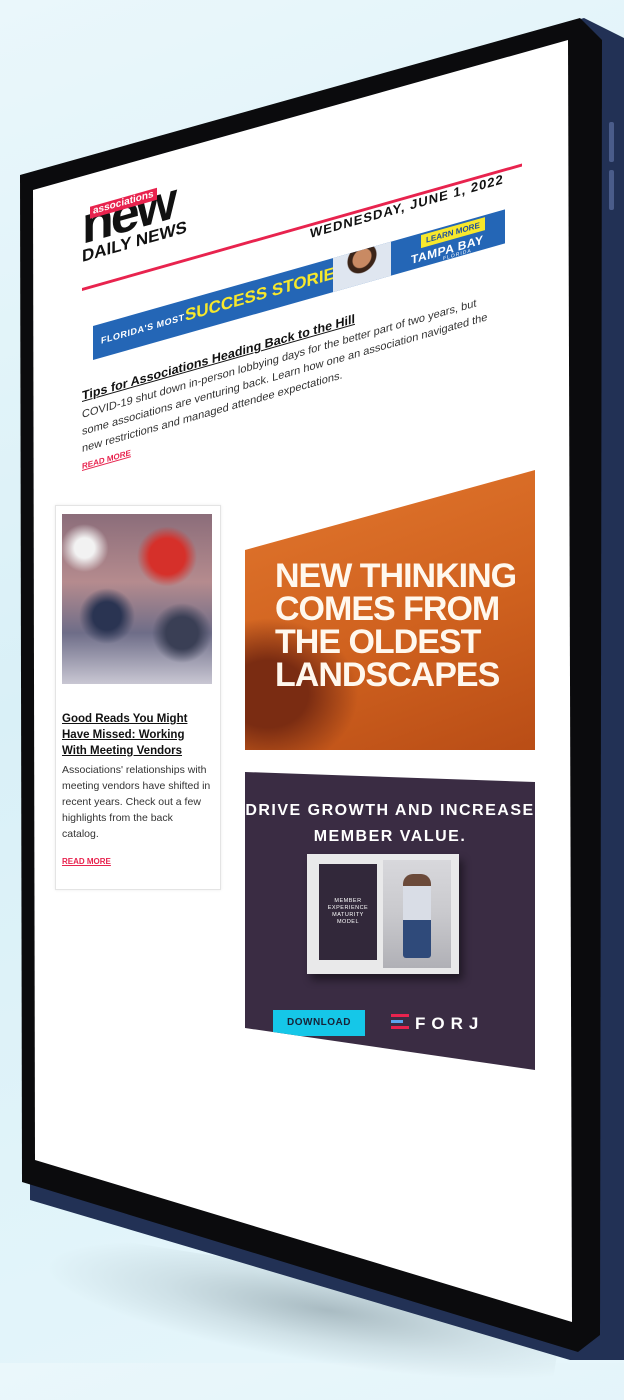 The image size is (624, 1400). I want to click on book-photo-person, so click(417, 916).